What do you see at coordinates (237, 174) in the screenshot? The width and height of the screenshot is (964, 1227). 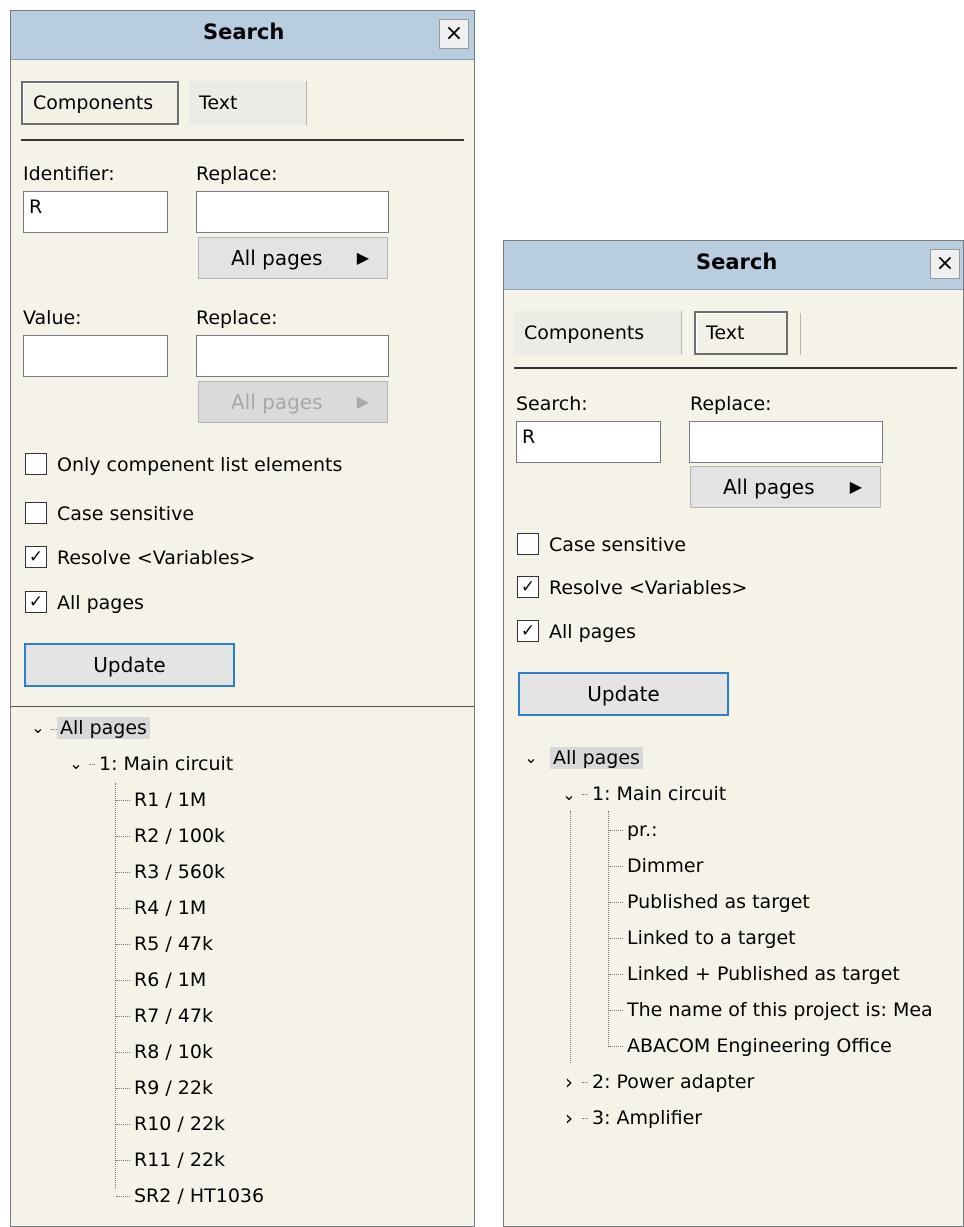 I see `identifier-replace-label: Replace:` at bounding box center [237, 174].